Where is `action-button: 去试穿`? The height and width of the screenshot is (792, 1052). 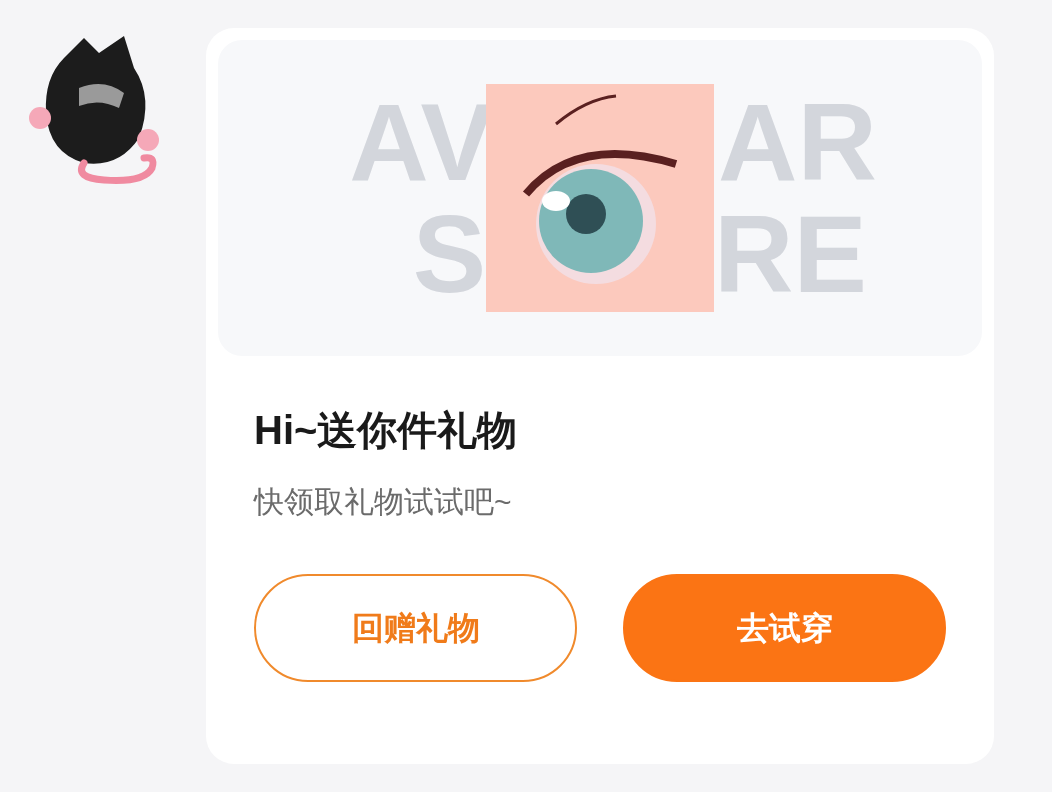 action-button: 去试穿 is located at coordinates (784, 628).